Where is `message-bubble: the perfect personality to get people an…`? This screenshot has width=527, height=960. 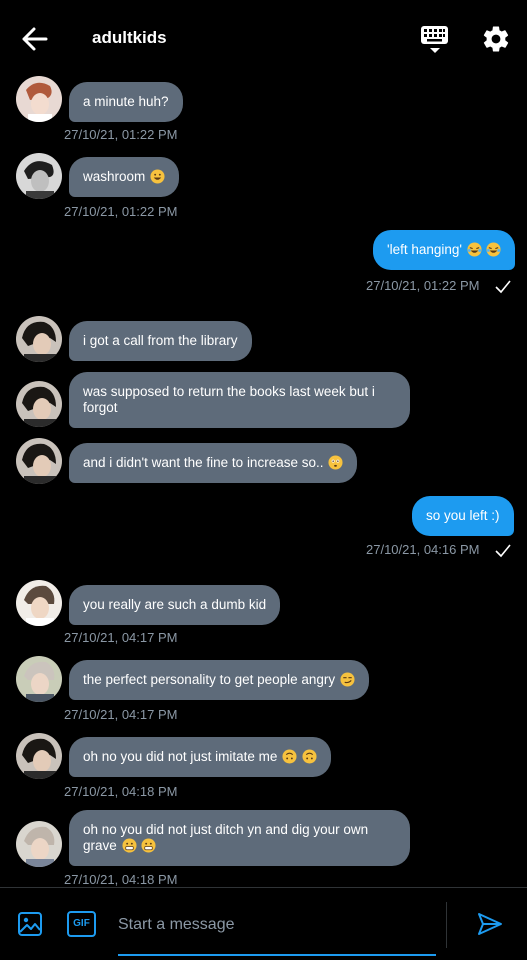 message-bubble: the perfect personality to get people an… is located at coordinates (219, 680).